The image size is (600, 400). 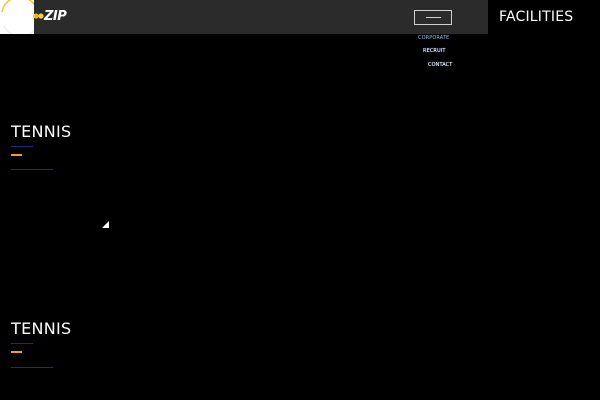 I want to click on section-title-tennis: TENNIS, so click(x=41, y=131).